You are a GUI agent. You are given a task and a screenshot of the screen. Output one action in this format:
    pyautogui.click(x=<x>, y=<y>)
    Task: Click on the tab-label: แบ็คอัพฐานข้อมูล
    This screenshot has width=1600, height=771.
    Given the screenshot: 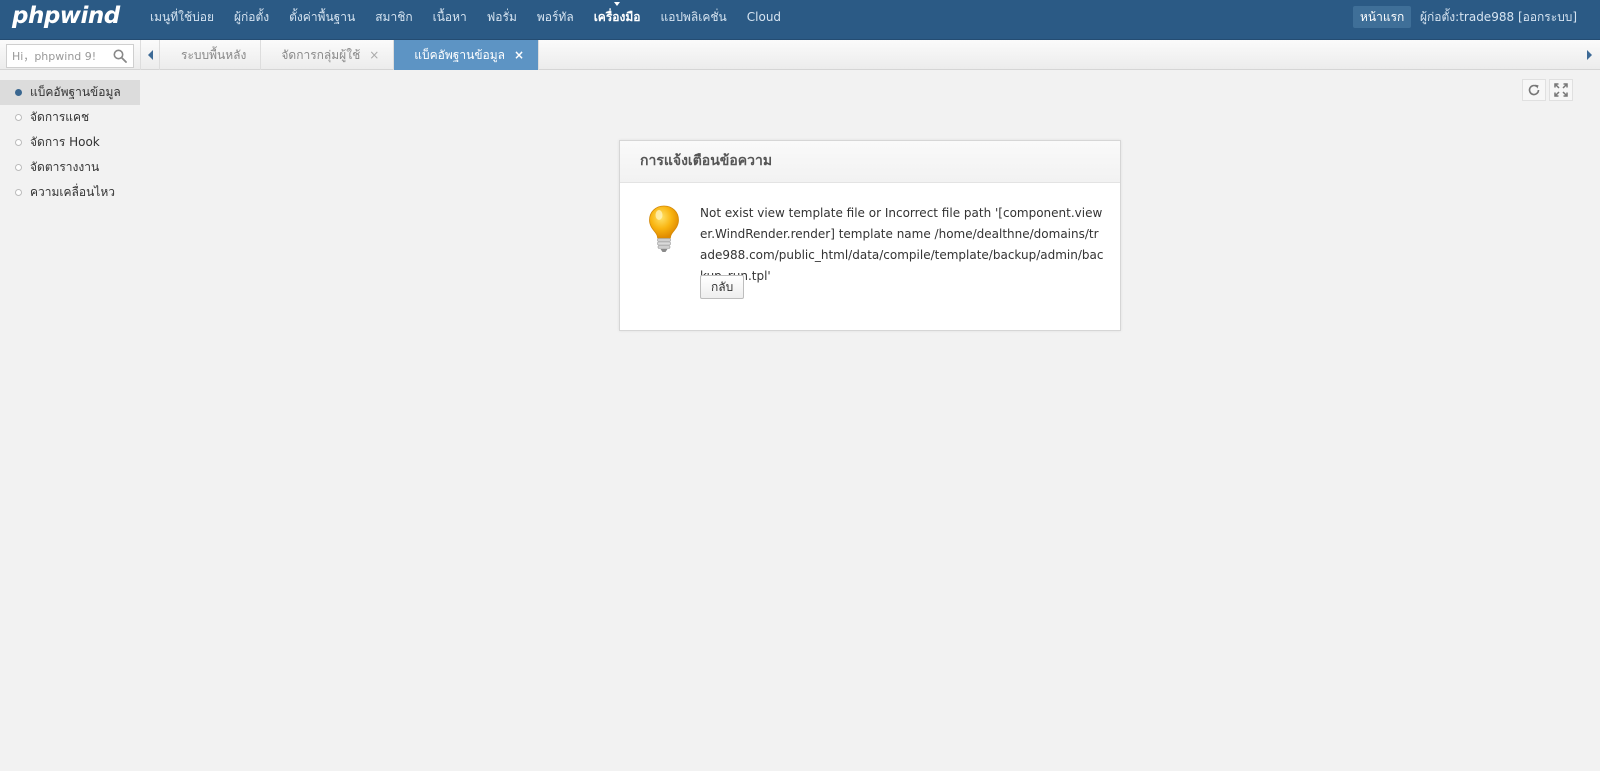 What is the action you would take?
    pyautogui.click(x=460, y=55)
    